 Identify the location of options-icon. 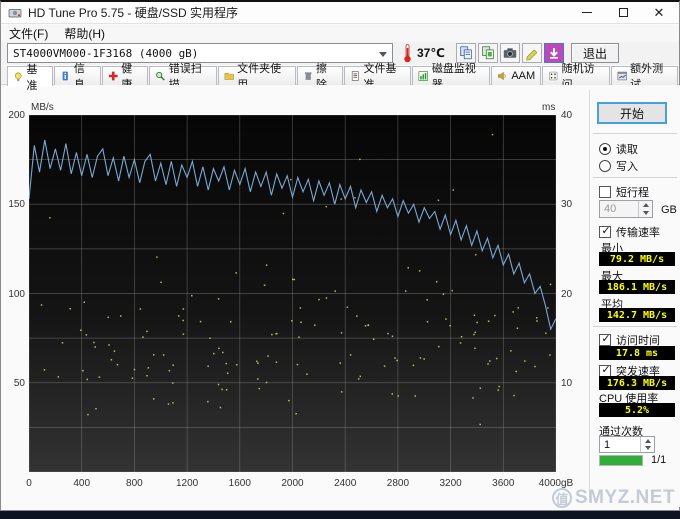
(532, 55).